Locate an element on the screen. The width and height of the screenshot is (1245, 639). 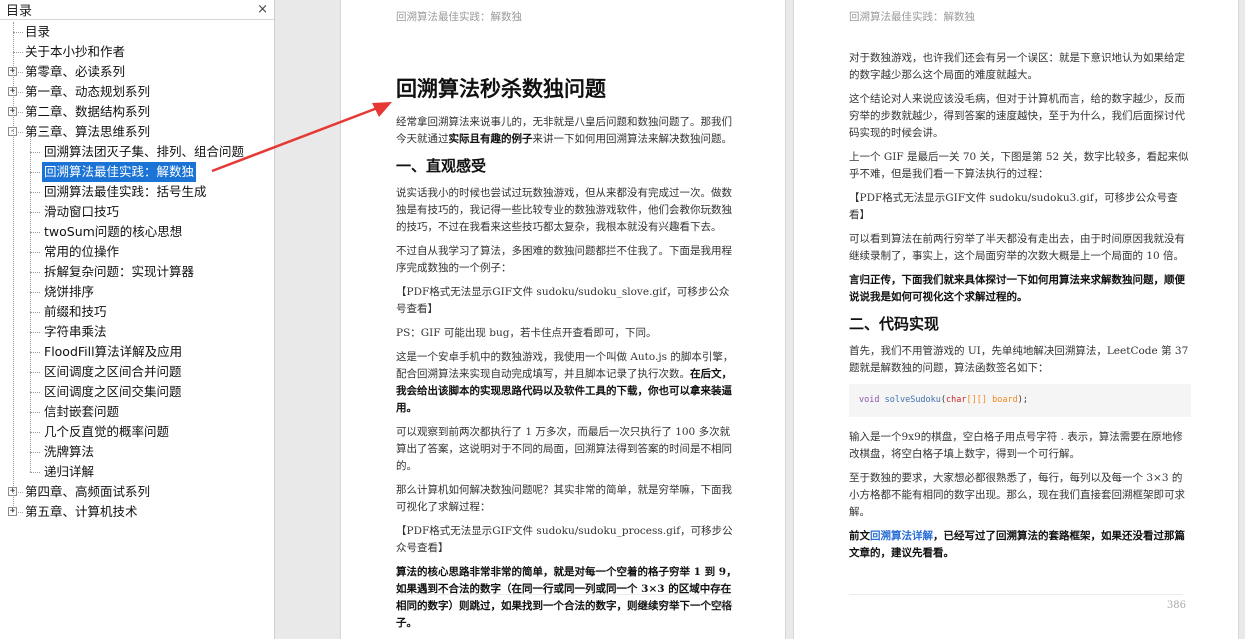
toc-item: 关于本小抄和作者 is located at coordinates (137, 52).